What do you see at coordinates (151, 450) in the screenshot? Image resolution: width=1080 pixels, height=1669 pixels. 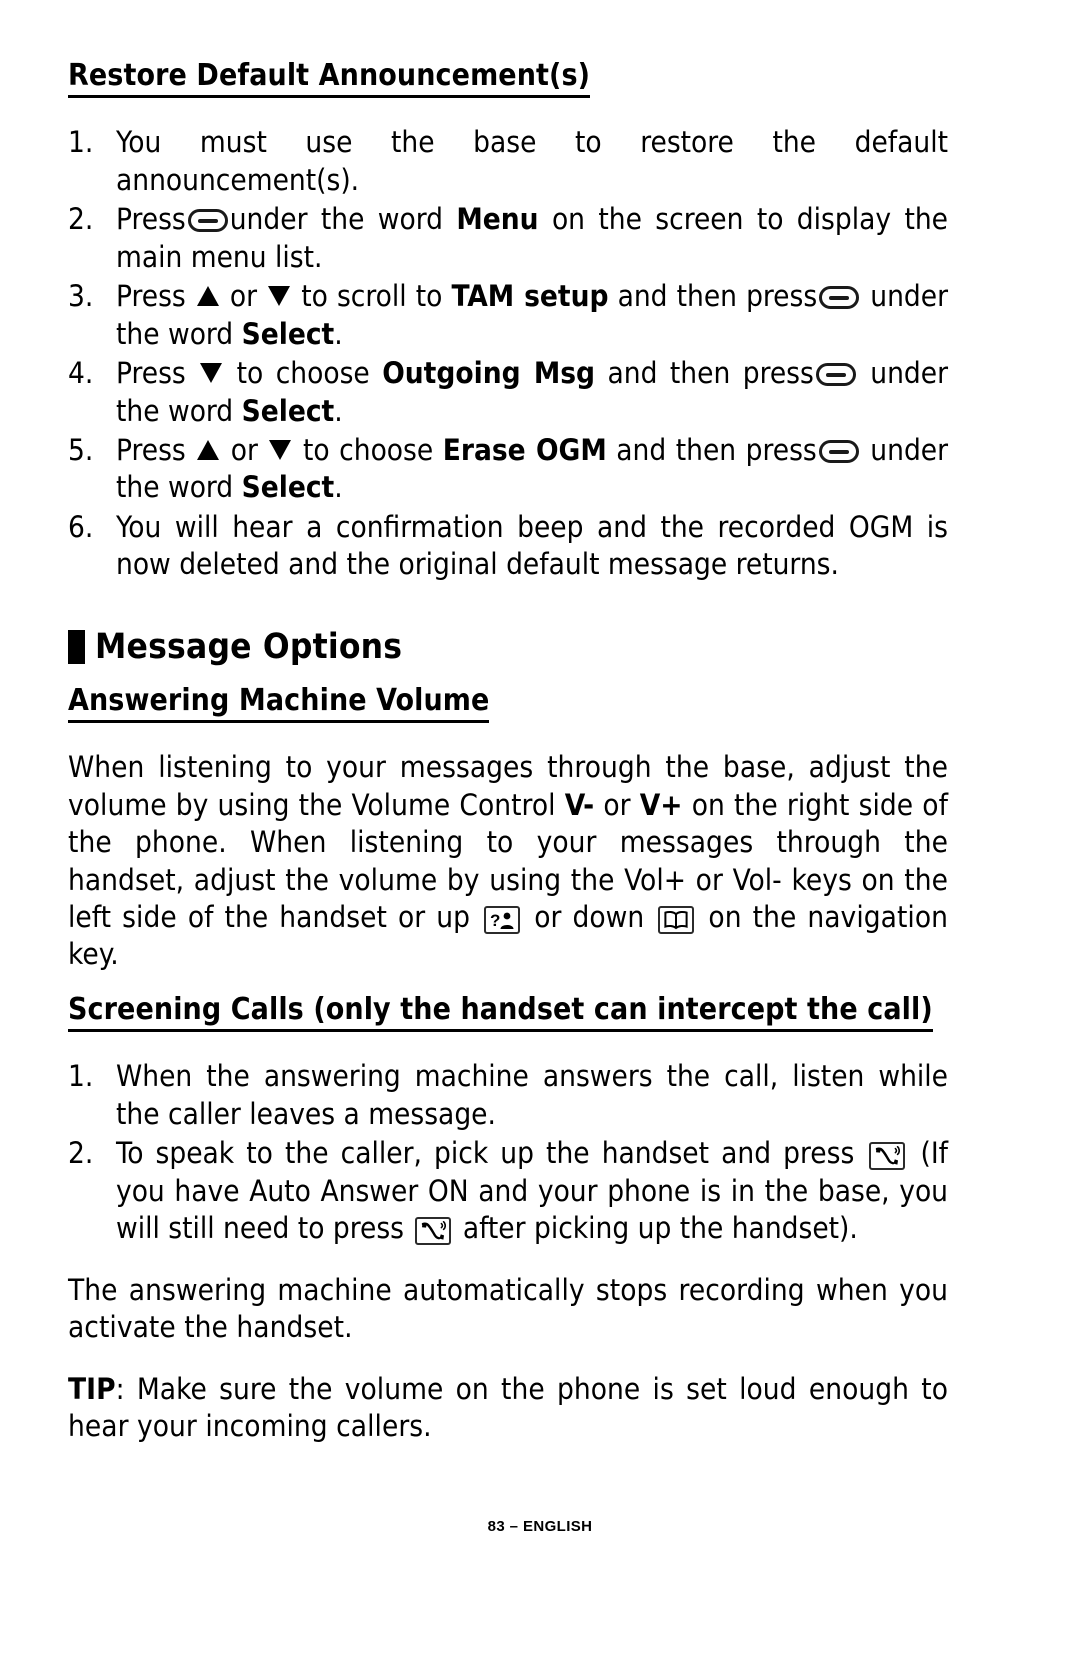 I see `step-5-text-a: Press` at bounding box center [151, 450].